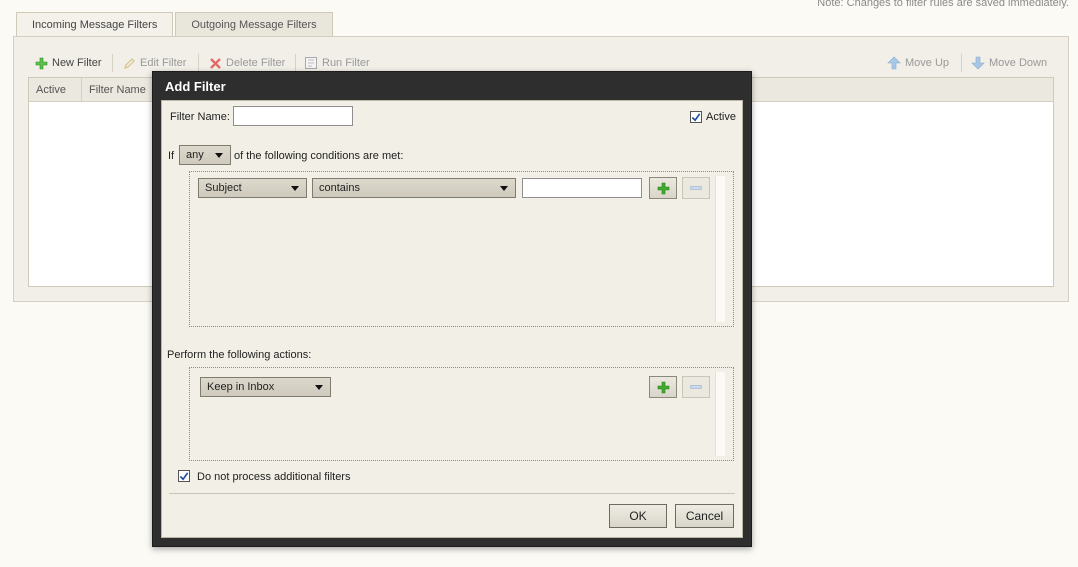 Image resolution: width=1078 pixels, height=567 pixels. I want to click on match-type-value: any, so click(195, 155).